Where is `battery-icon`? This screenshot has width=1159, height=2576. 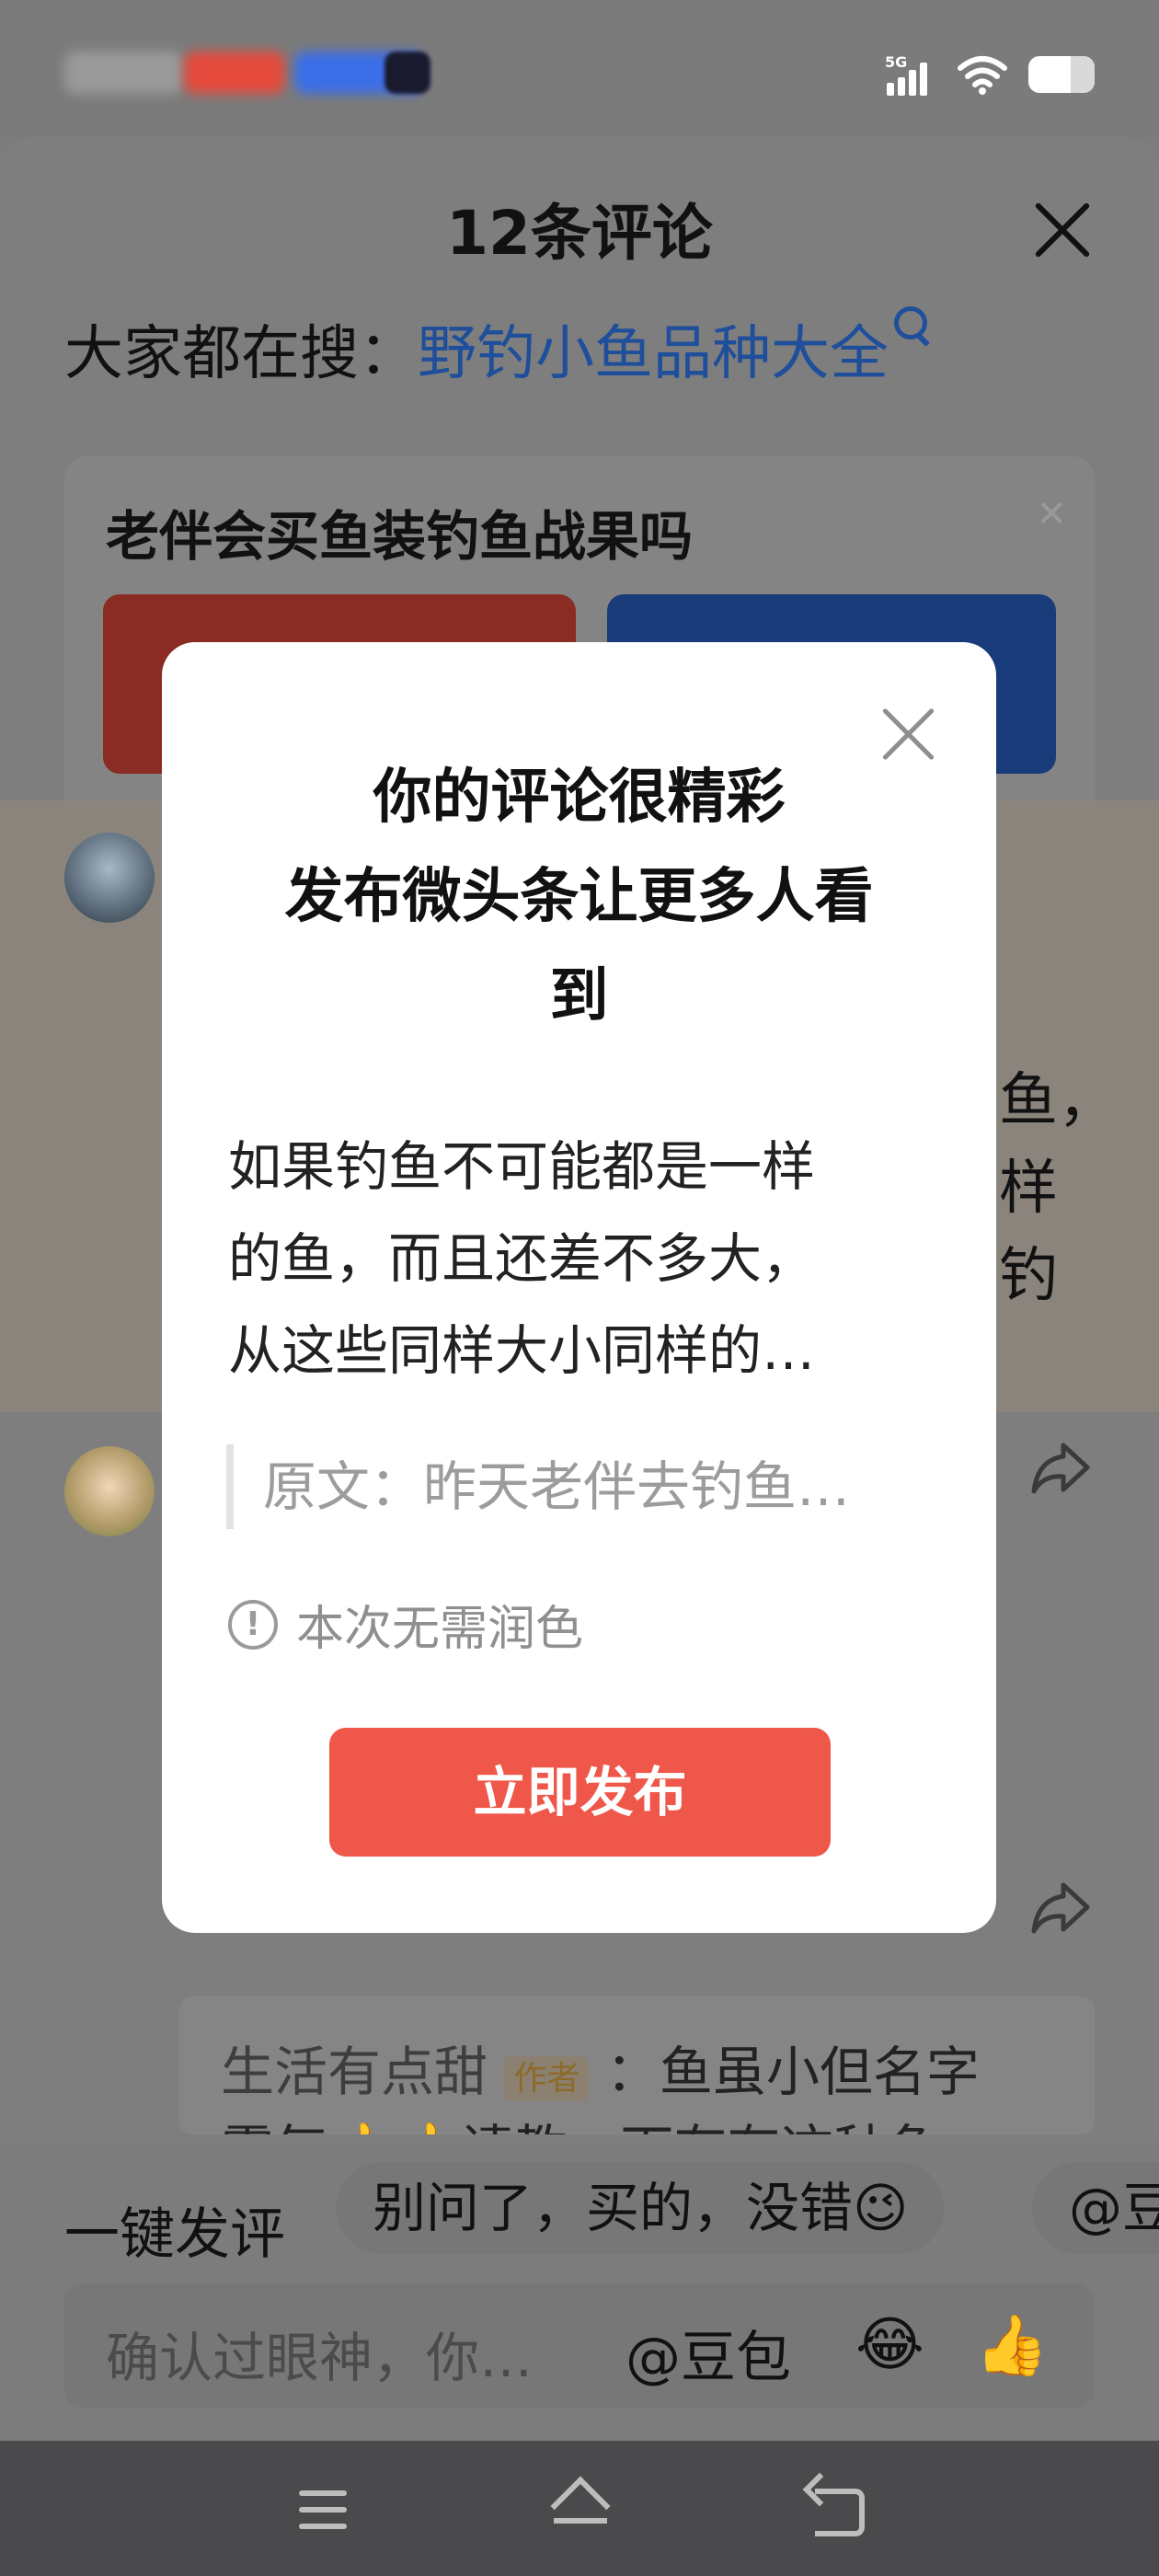 battery-icon is located at coordinates (1061, 74).